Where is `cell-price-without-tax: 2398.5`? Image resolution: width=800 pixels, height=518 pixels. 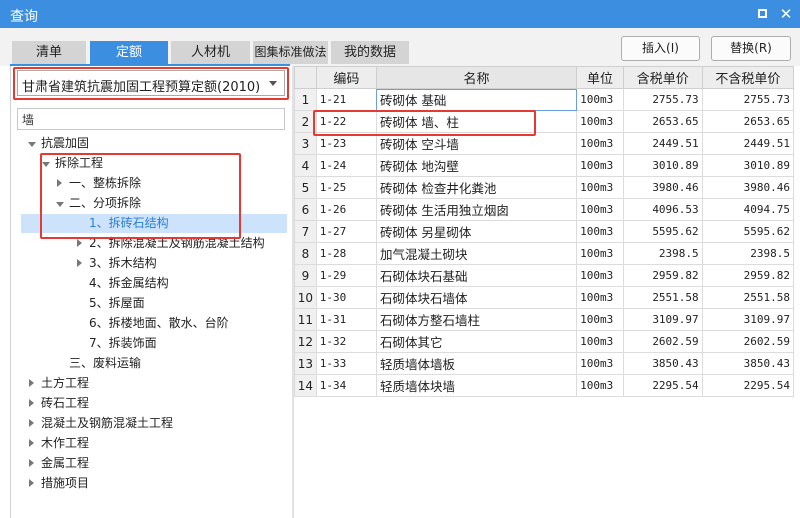
cell-price-without-tax: 2398.5 is located at coordinates (748, 253).